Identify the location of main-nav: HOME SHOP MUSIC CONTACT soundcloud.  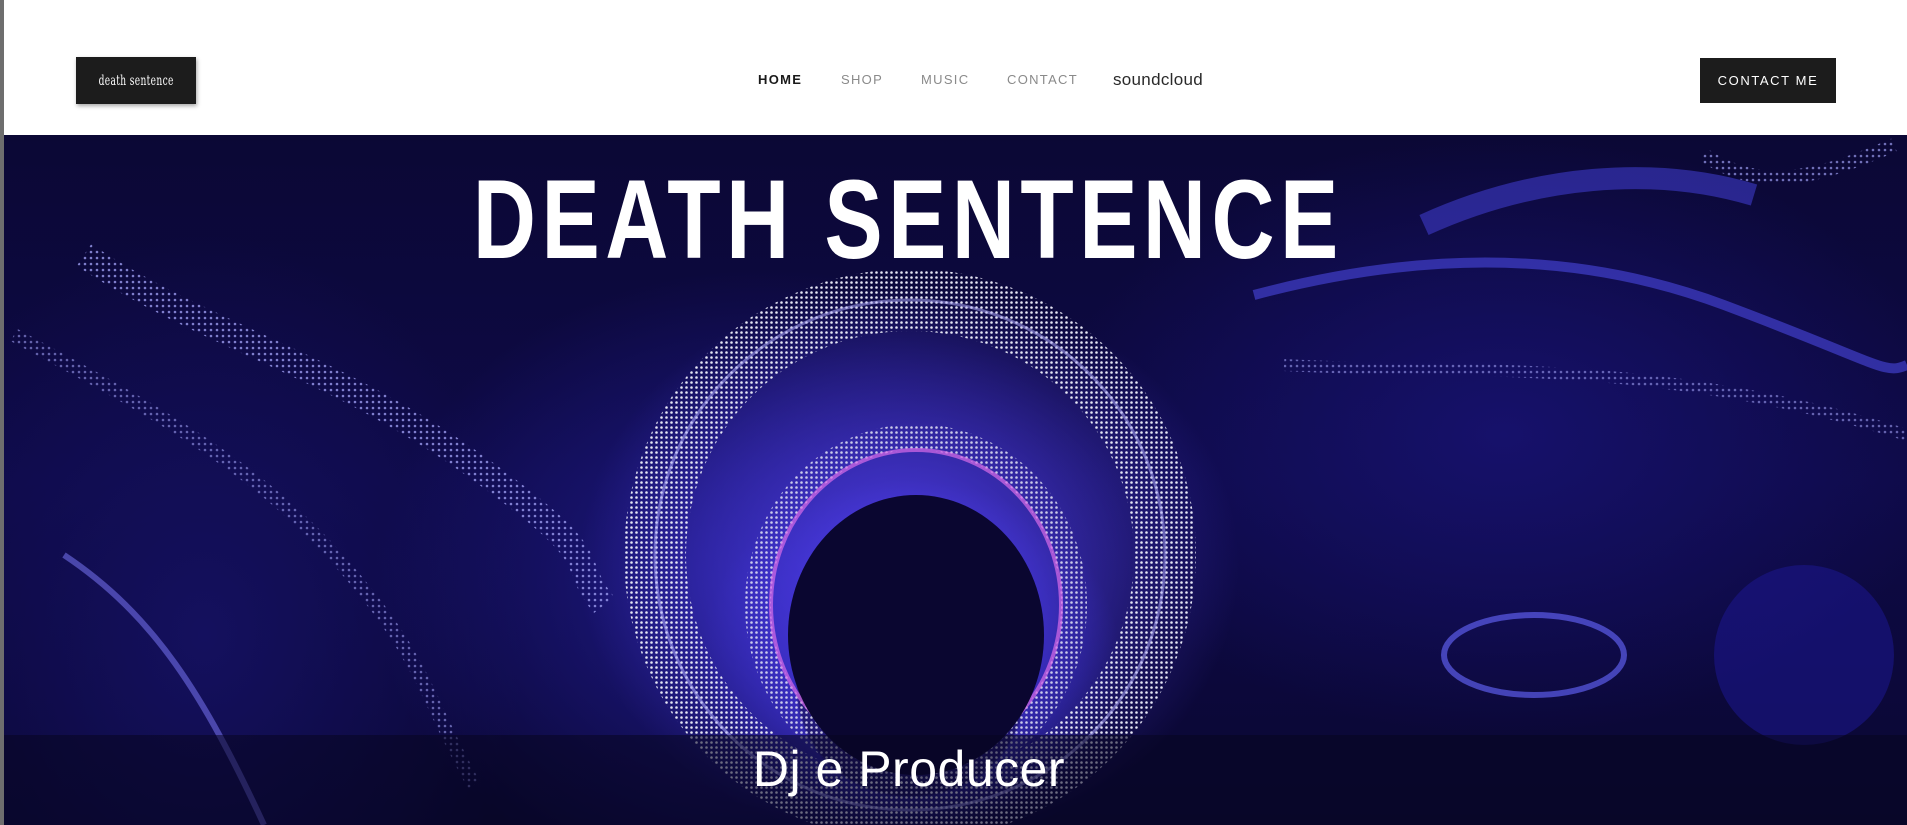
(955, 81).